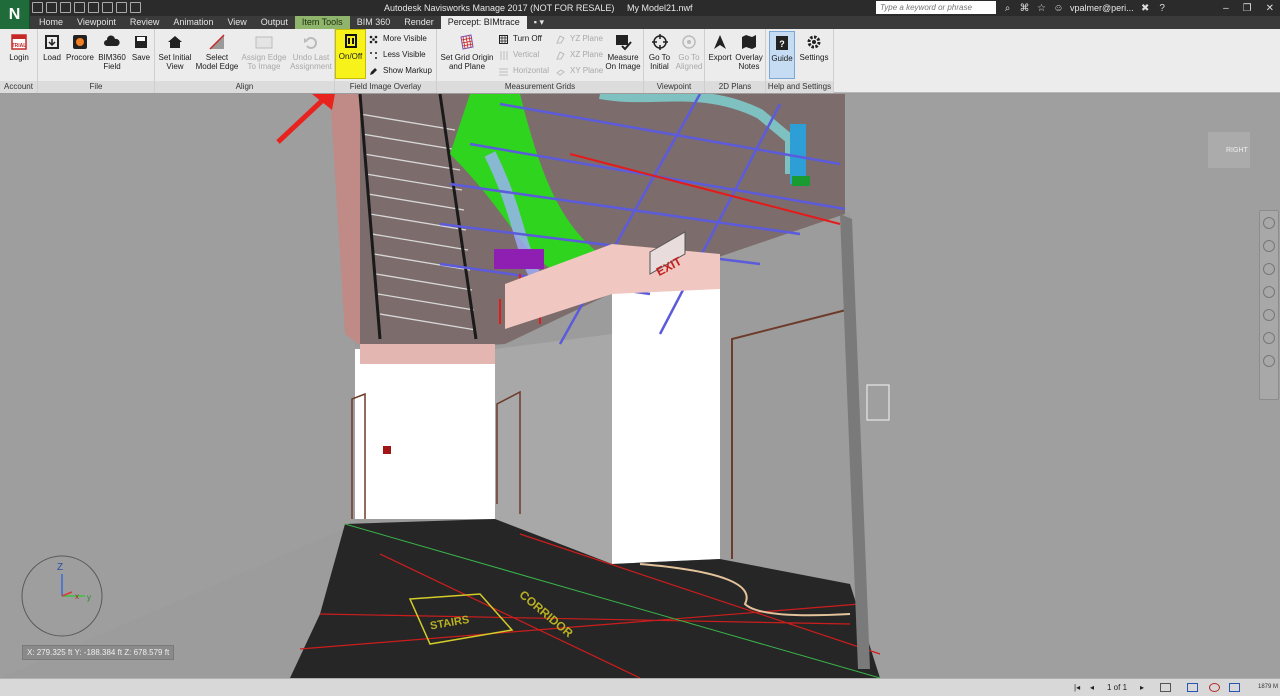 This screenshot has width=1280, height=696. What do you see at coordinates (579, 39) in the screenshot?
I see `yz-plane-button: YZ Plane` at bounding box center [579, 39].